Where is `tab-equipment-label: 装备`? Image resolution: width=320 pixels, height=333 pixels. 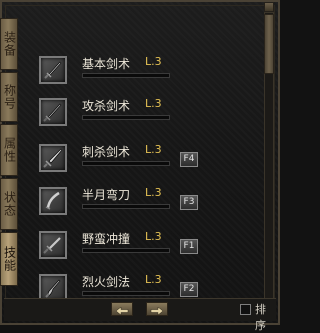
tab-equipment-label: 装备 is located at coordinates (9, 44).